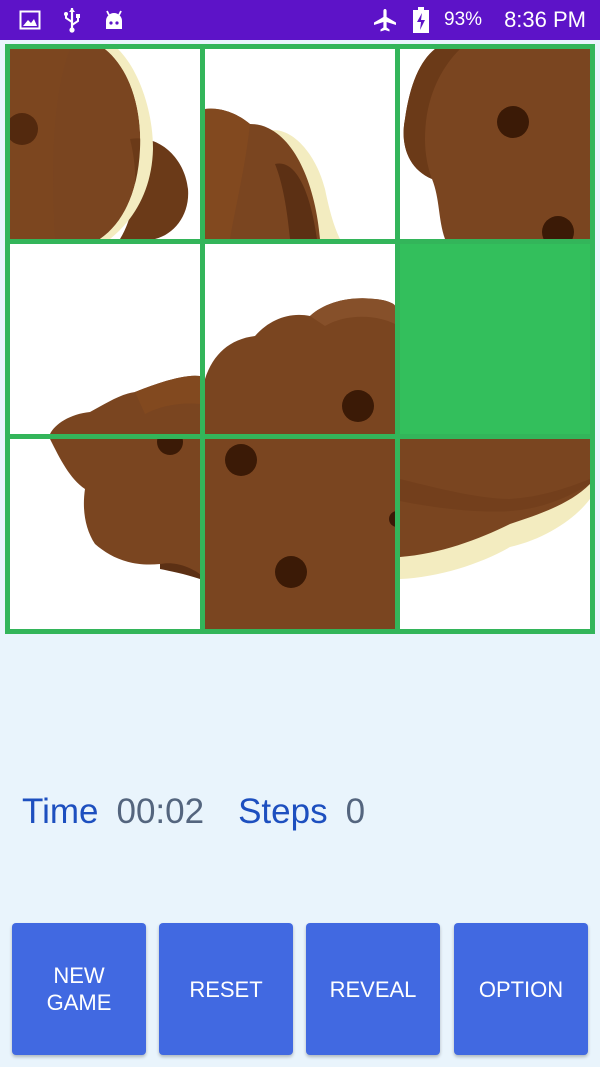 The width and height of the screenshot is (600, 1067). What do you see at coordinates (301, 989) in the screenshot?
I see `action-buttons: NEW GAME RESET REVEAL OPTION` at bounding box center [301, 989].